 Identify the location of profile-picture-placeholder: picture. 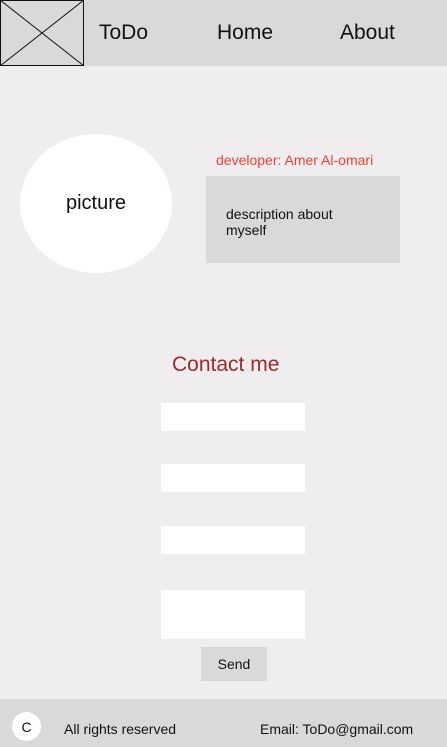
(96, 203).